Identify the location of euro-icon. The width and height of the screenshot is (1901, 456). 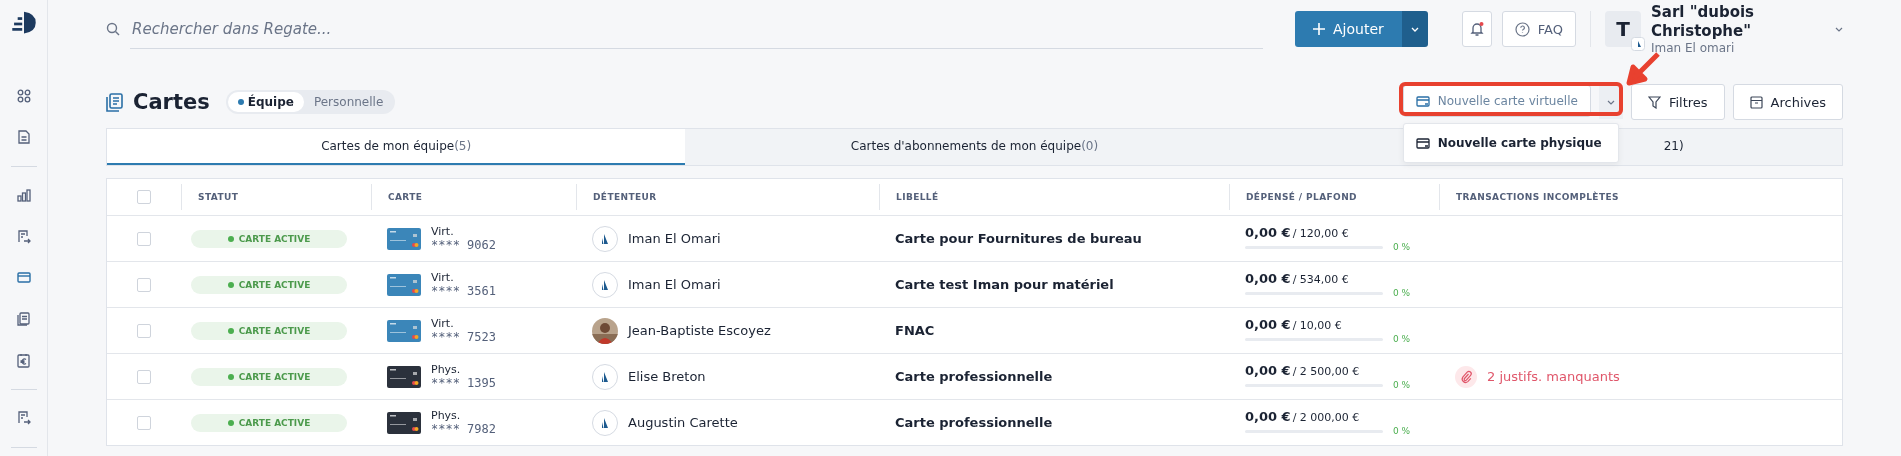
(23, 360).